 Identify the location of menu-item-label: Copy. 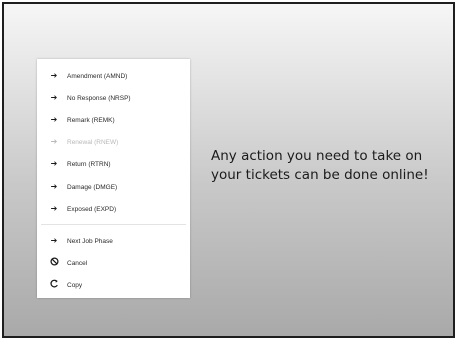
(75, 285).